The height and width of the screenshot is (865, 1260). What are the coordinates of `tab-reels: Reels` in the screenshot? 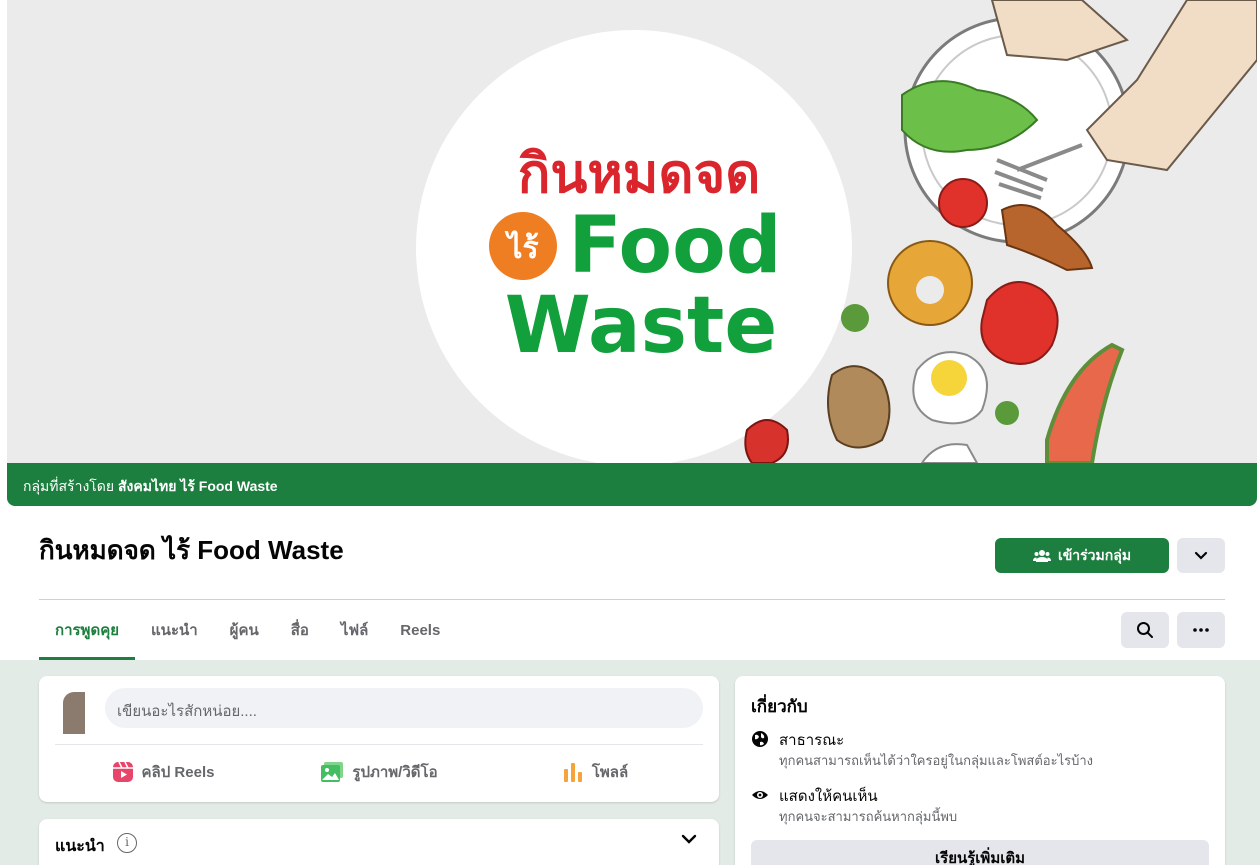 It's located at (420, 630).